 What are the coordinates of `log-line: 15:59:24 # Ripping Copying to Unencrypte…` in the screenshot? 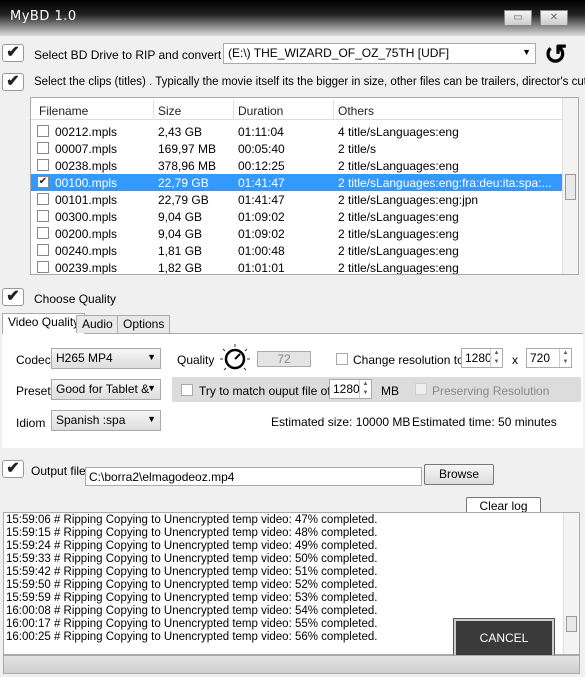 It's located at (192, 546).